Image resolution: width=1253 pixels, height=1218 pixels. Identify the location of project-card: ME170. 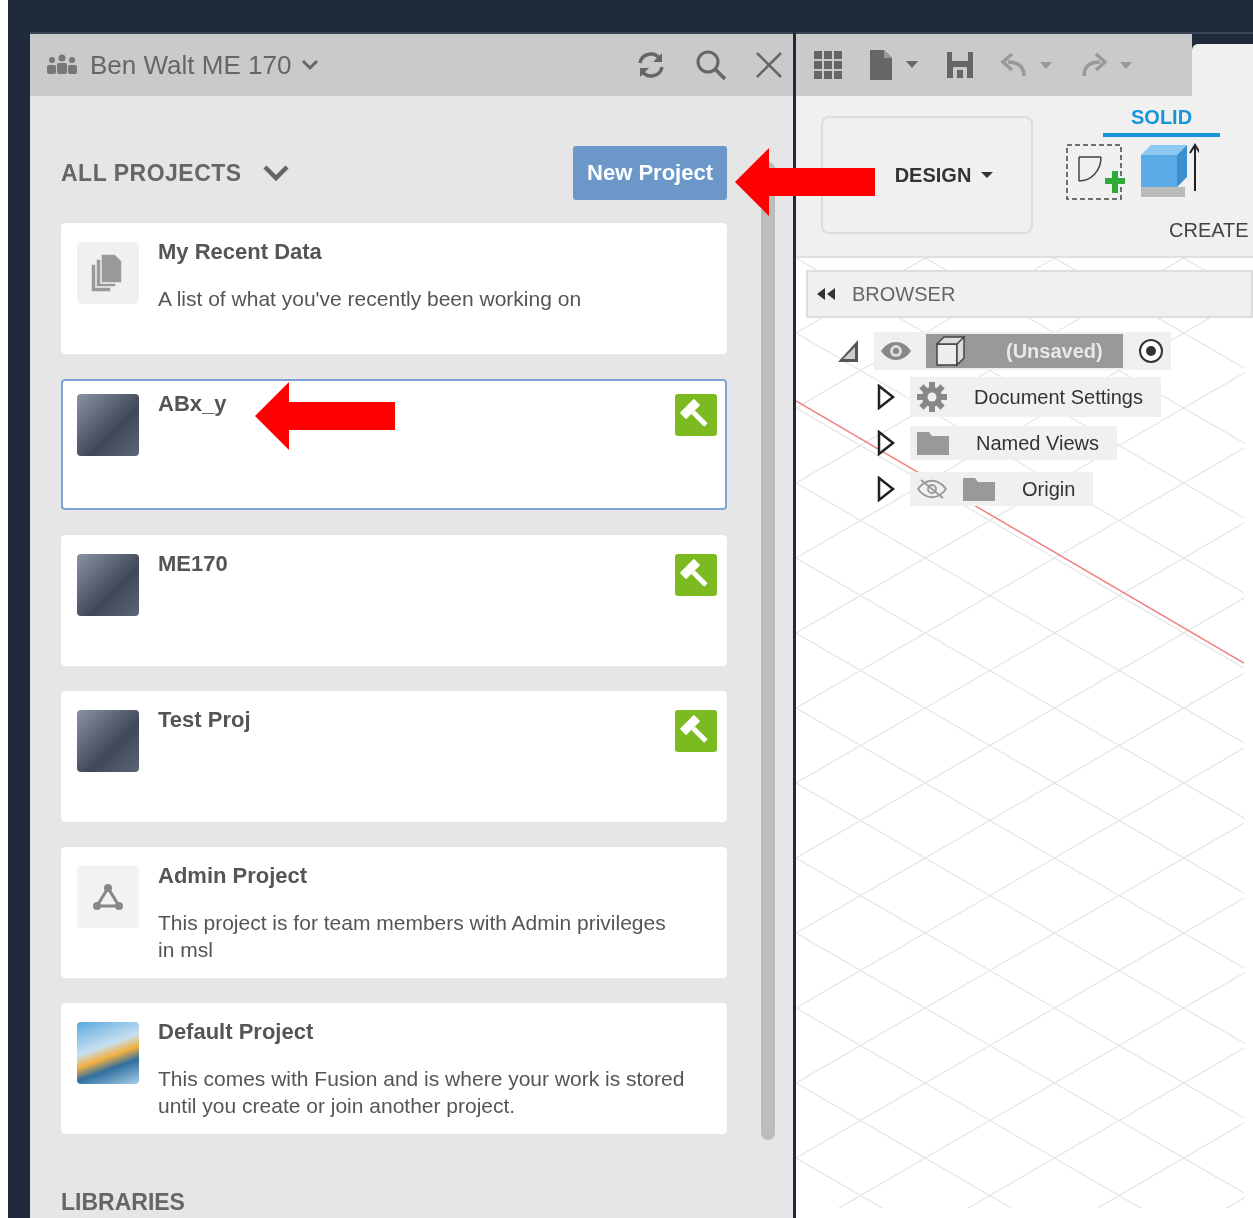
(394, 600).